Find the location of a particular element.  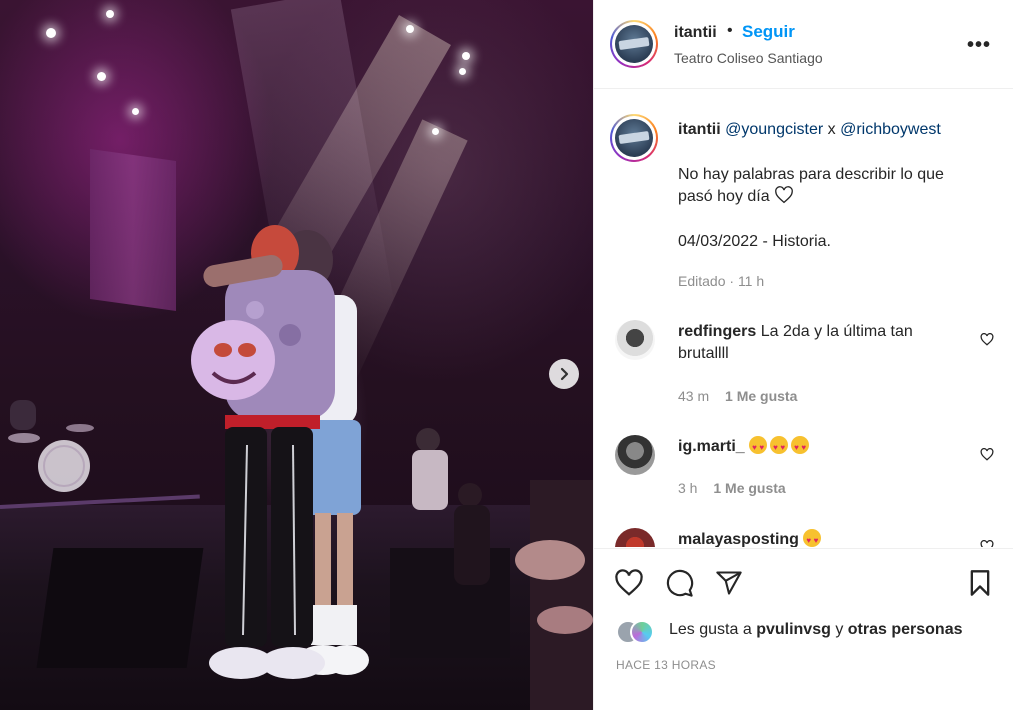

others-link: otras personas is located at coordinates (905, 629).